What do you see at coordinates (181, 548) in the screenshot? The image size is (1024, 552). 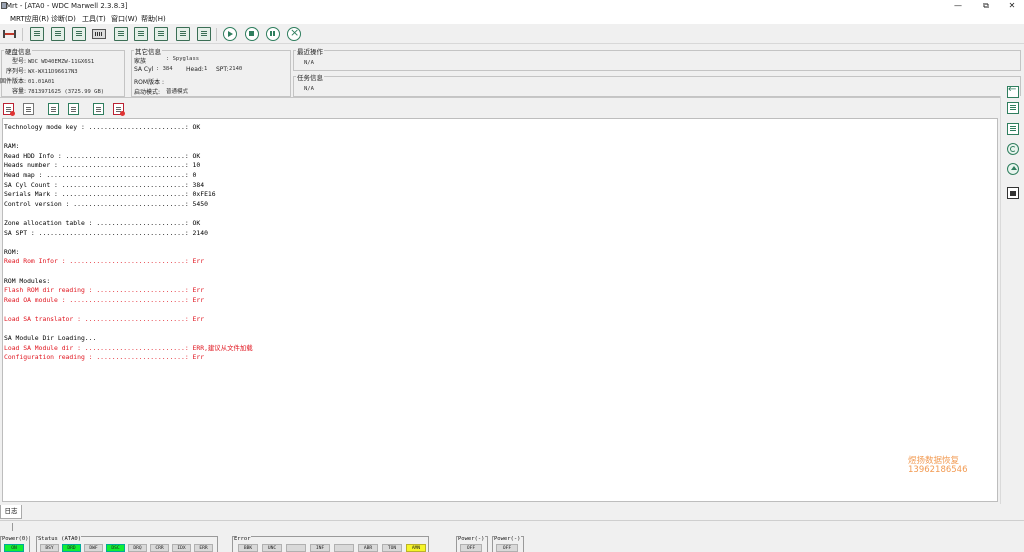 I see `lamp-idx: IDX` at bounding box center [181, 548].